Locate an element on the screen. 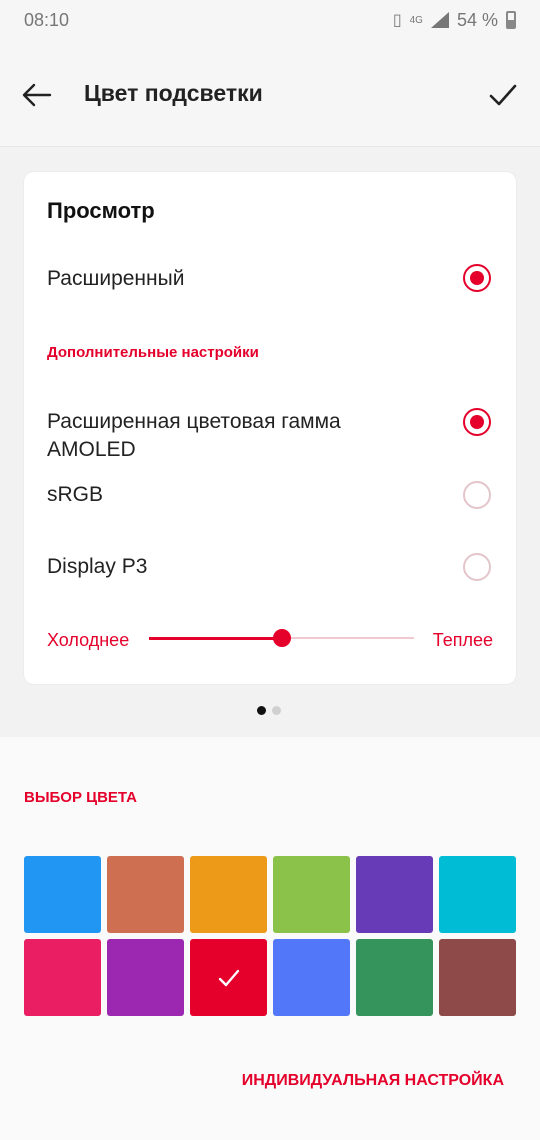  advanced-settings-heading: Дополнительные настройки is located at coordinates (153, 352).